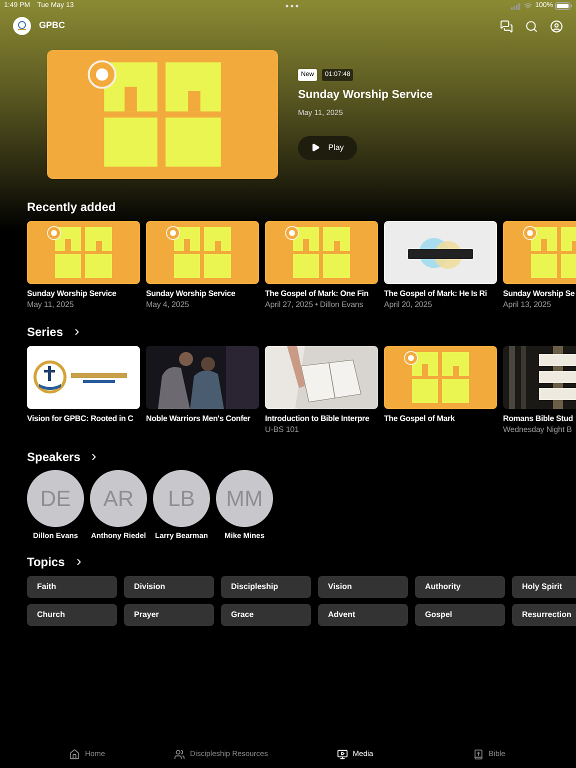 Image resolution: width=576 pixels, height=768 pixels. I want to click on card-title: Noble Warriors Men's Confer, so click(199, 418).